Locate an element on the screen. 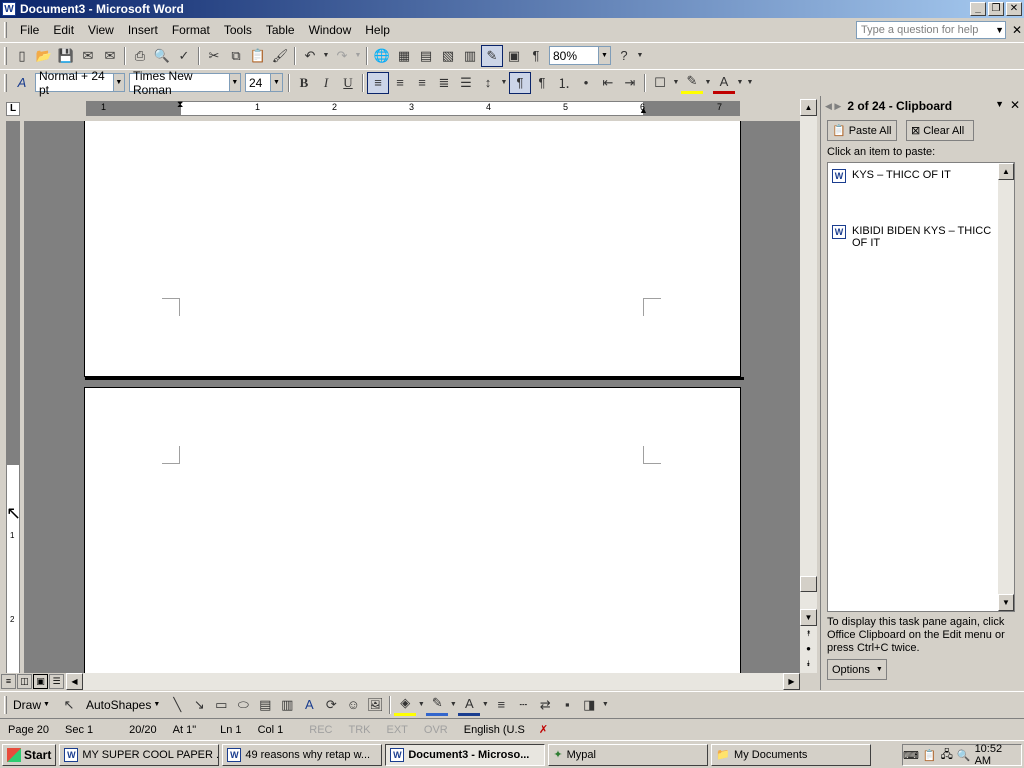 This screenshot has width=1024, height=768. format-painter-icon: 🖌 is located at coordinates (280, 56).